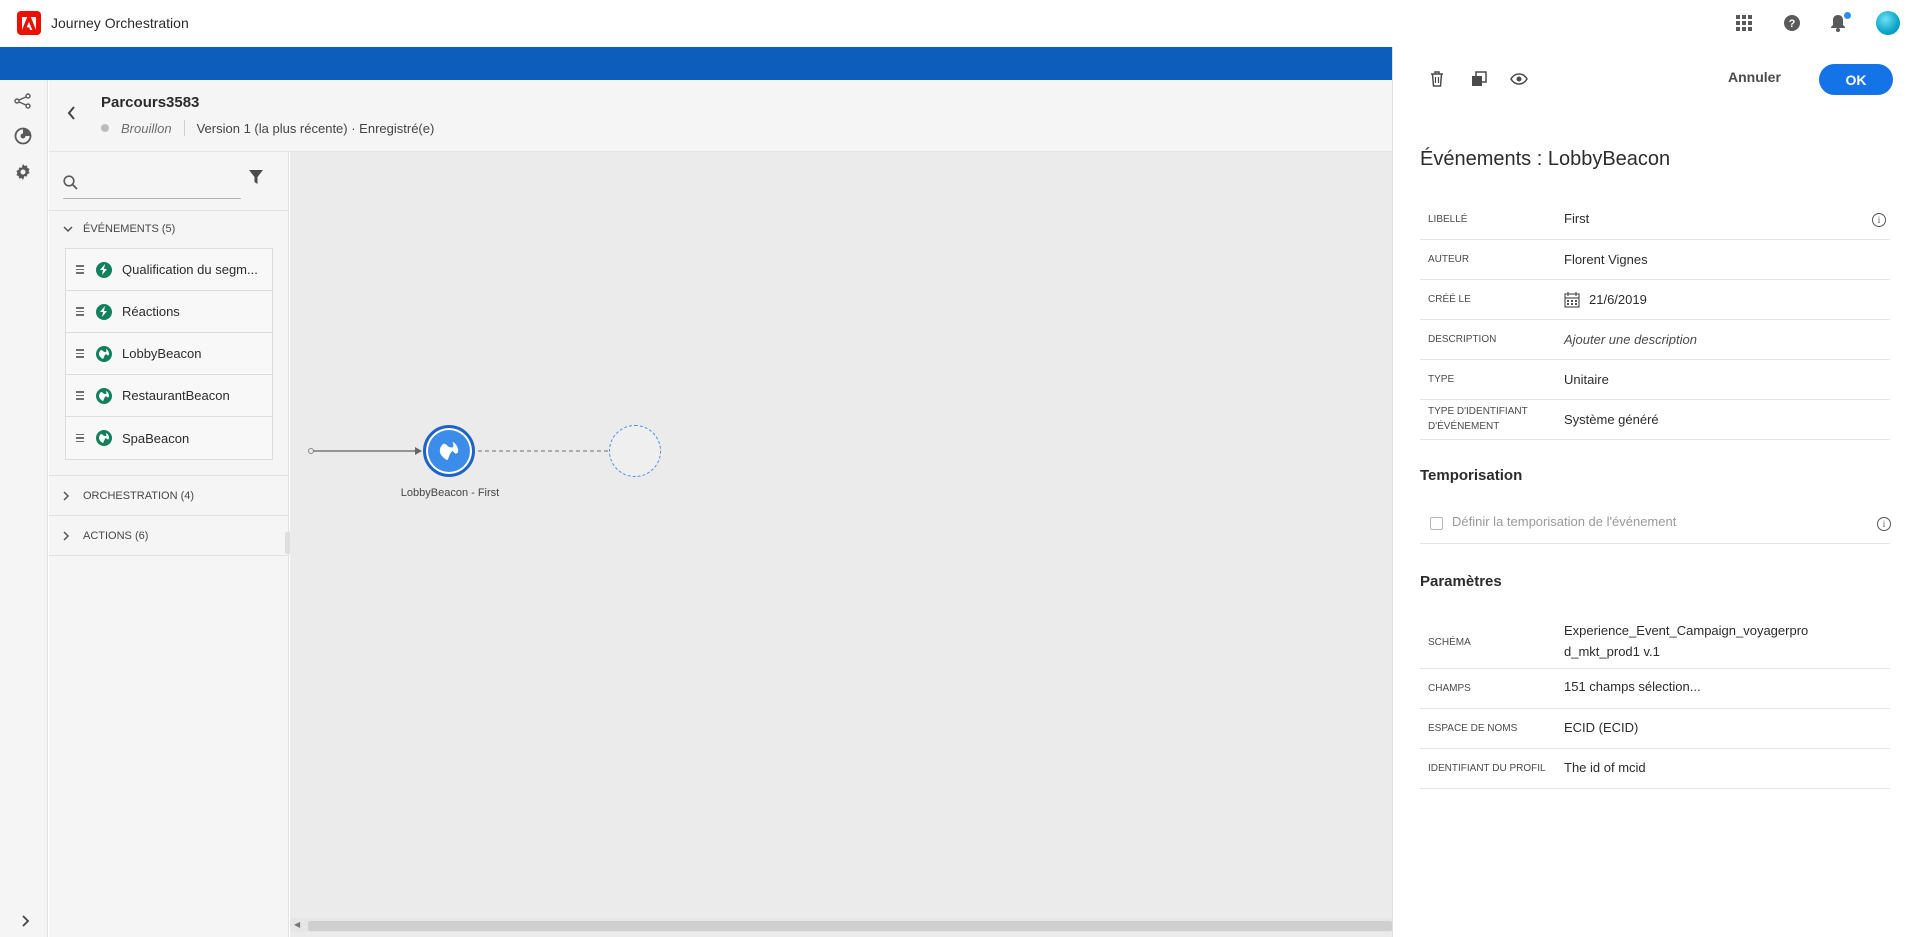 This screenshot has height=937, width=1920. I want to click on field-row-label: LIBELLÉ First i, so click(1655, 219).